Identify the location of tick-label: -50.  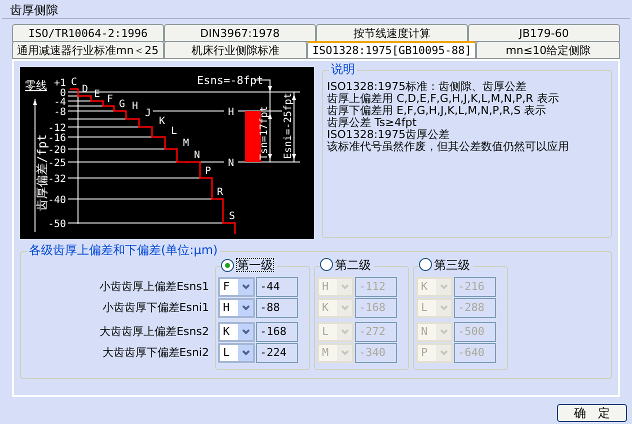
(57, 224).